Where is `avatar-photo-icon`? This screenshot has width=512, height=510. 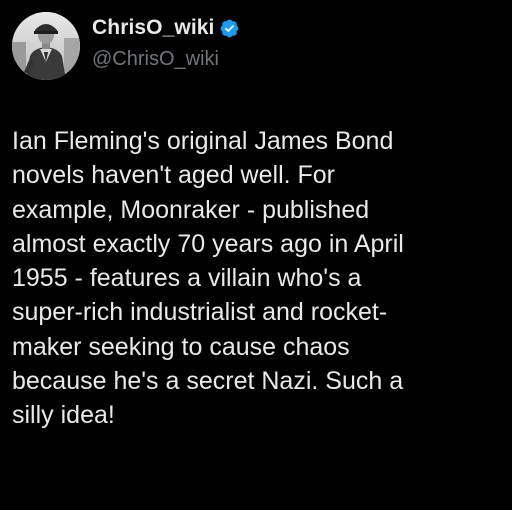
avatar-photo-icon is located at coordinates (46, 46).